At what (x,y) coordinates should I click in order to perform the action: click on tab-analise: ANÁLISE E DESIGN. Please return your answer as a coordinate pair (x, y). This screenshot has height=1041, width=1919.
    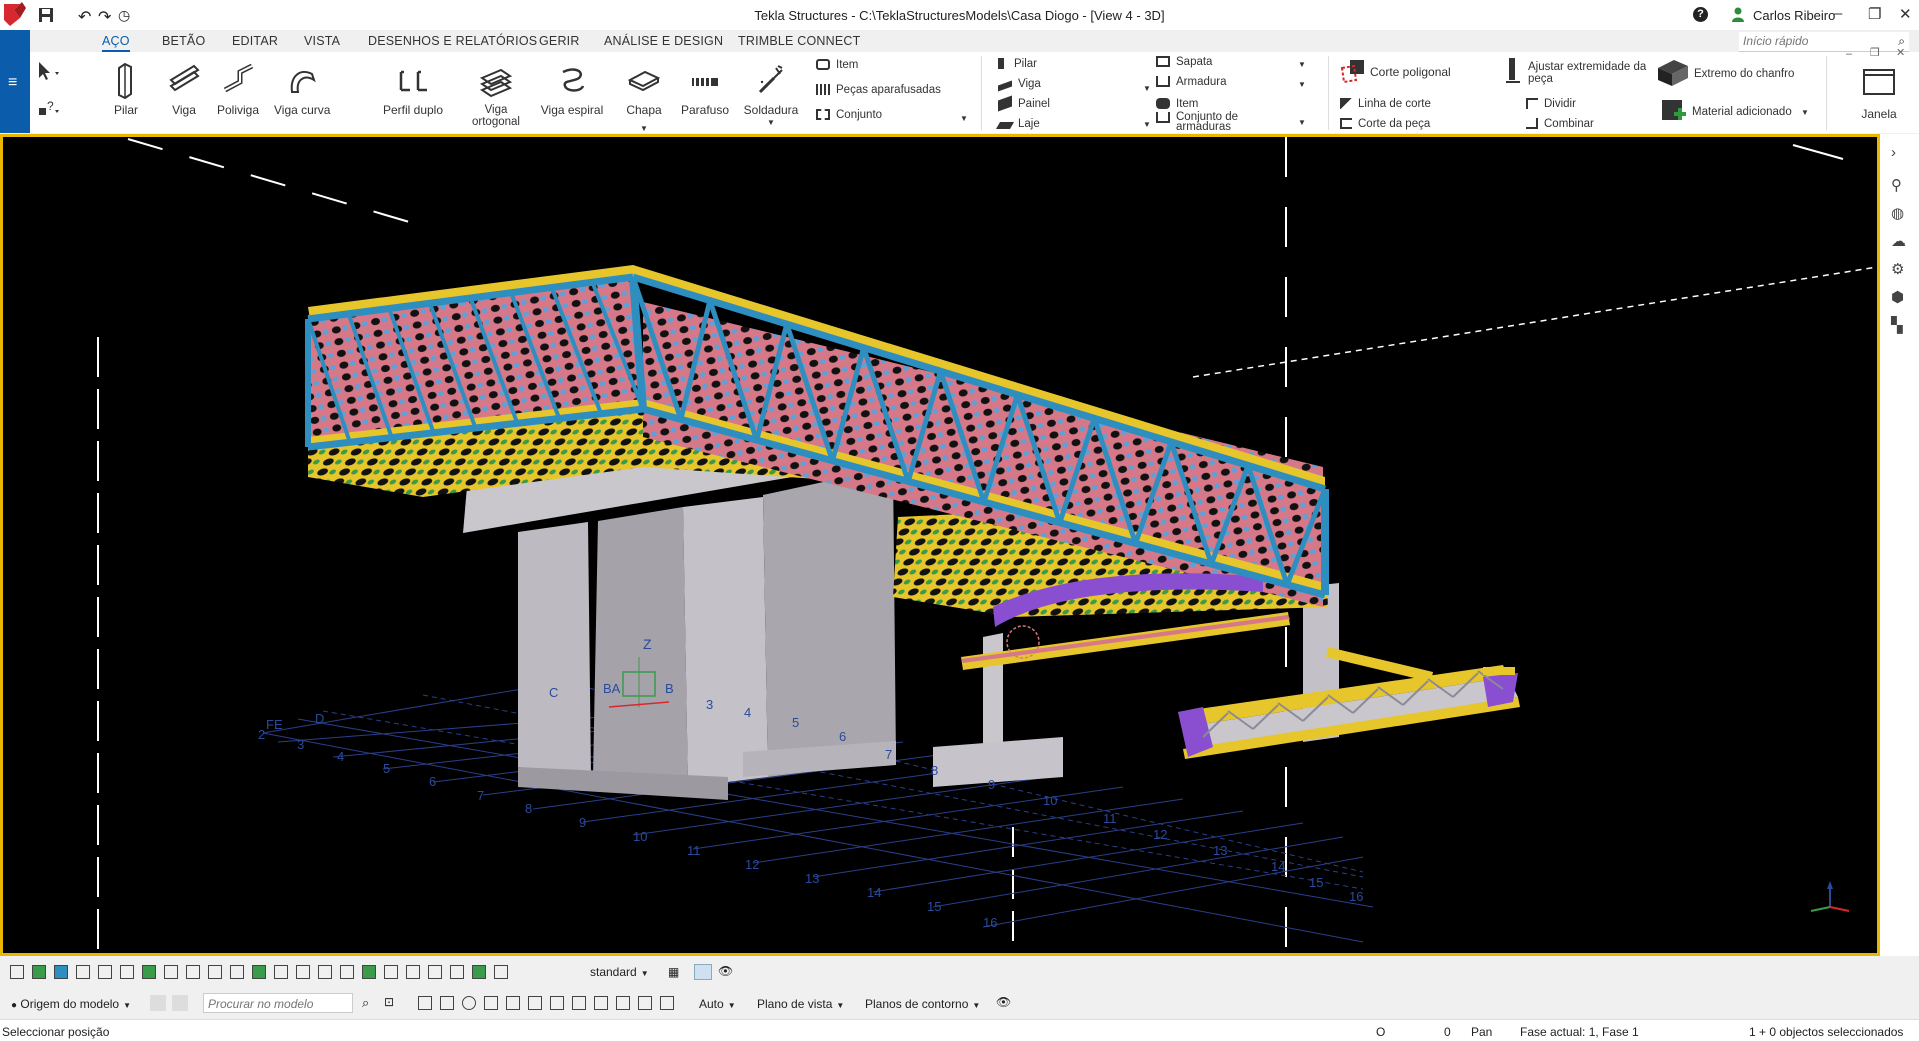
    Looking at the image, I should click on (663, 41).